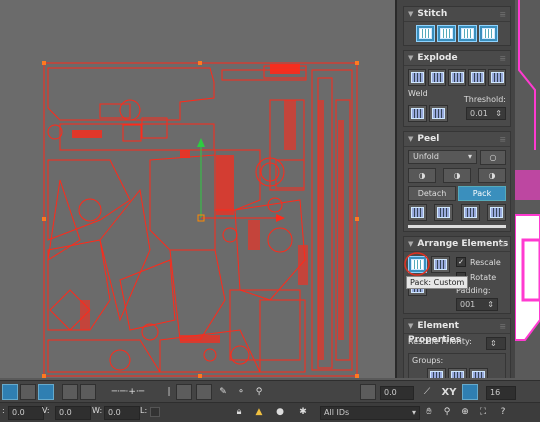  Describe the element at coordinates (492, 175) in the screenshot. I see `reset-peel-button: ◑` at that location.